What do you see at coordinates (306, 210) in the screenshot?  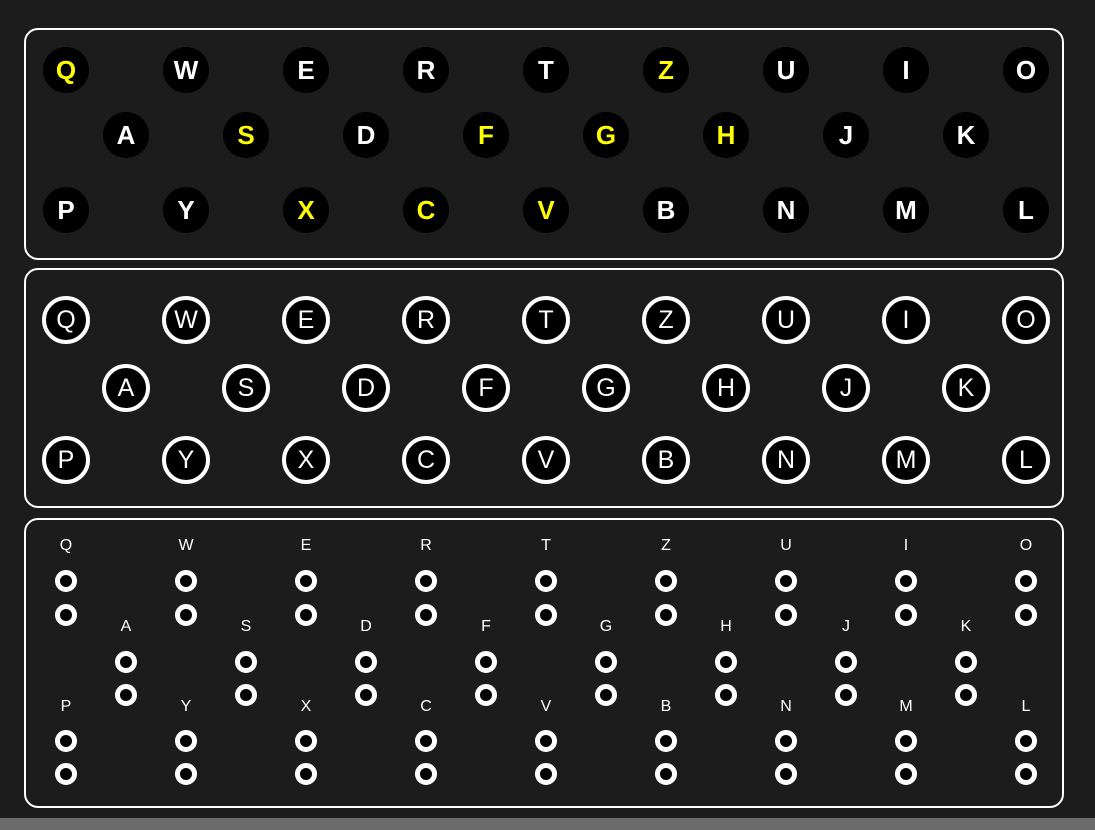 I see `lamp-x: X` at bounding box center [306, 210].